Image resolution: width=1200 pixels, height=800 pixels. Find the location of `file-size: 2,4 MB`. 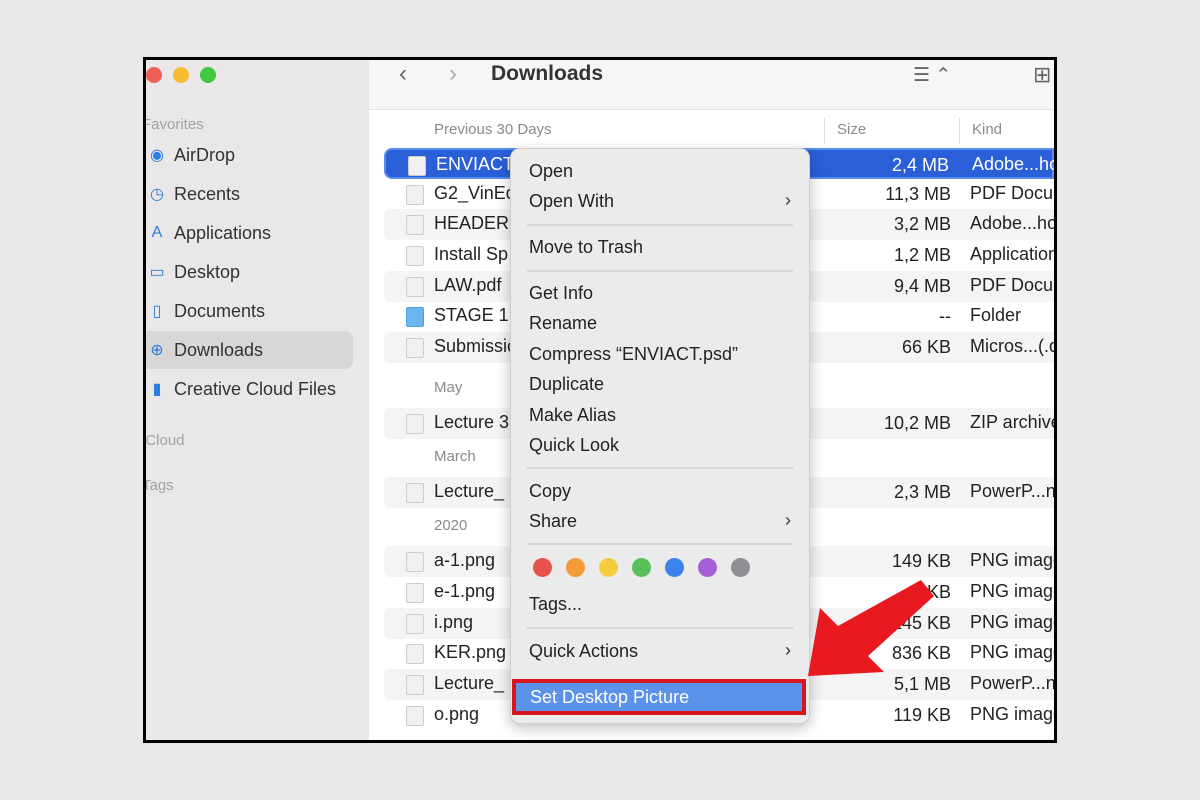

file-size: 2,4 MB is located at coordinates (920, 165).